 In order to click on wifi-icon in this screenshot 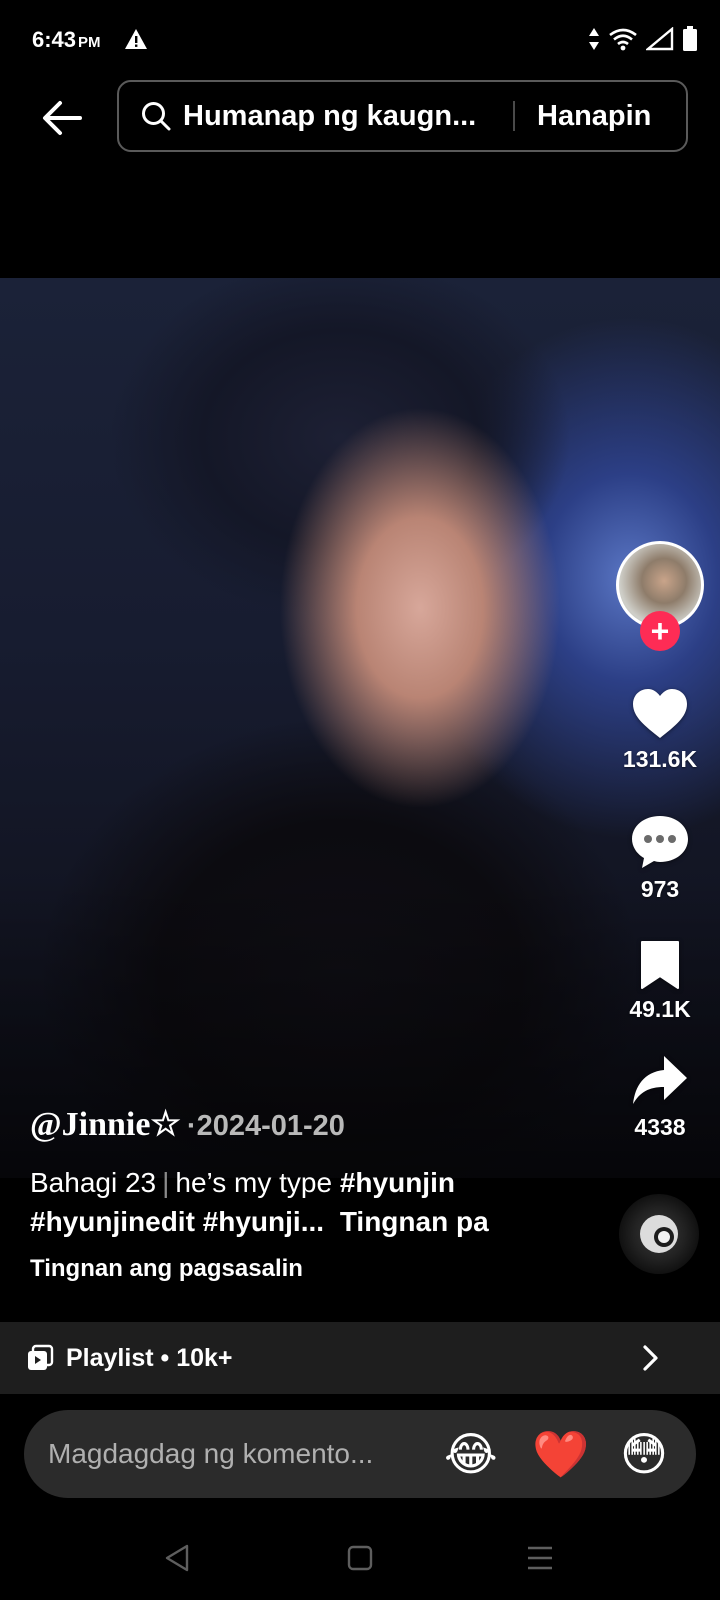, I will do `click(623, 39)`.